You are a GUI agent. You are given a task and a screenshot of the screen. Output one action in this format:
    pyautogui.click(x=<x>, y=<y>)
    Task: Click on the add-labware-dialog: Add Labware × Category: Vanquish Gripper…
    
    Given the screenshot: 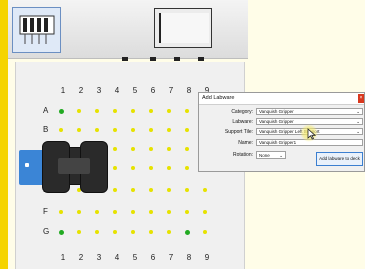 What is the action you would take?
    pyautogui.click(x=281, y=132)
    